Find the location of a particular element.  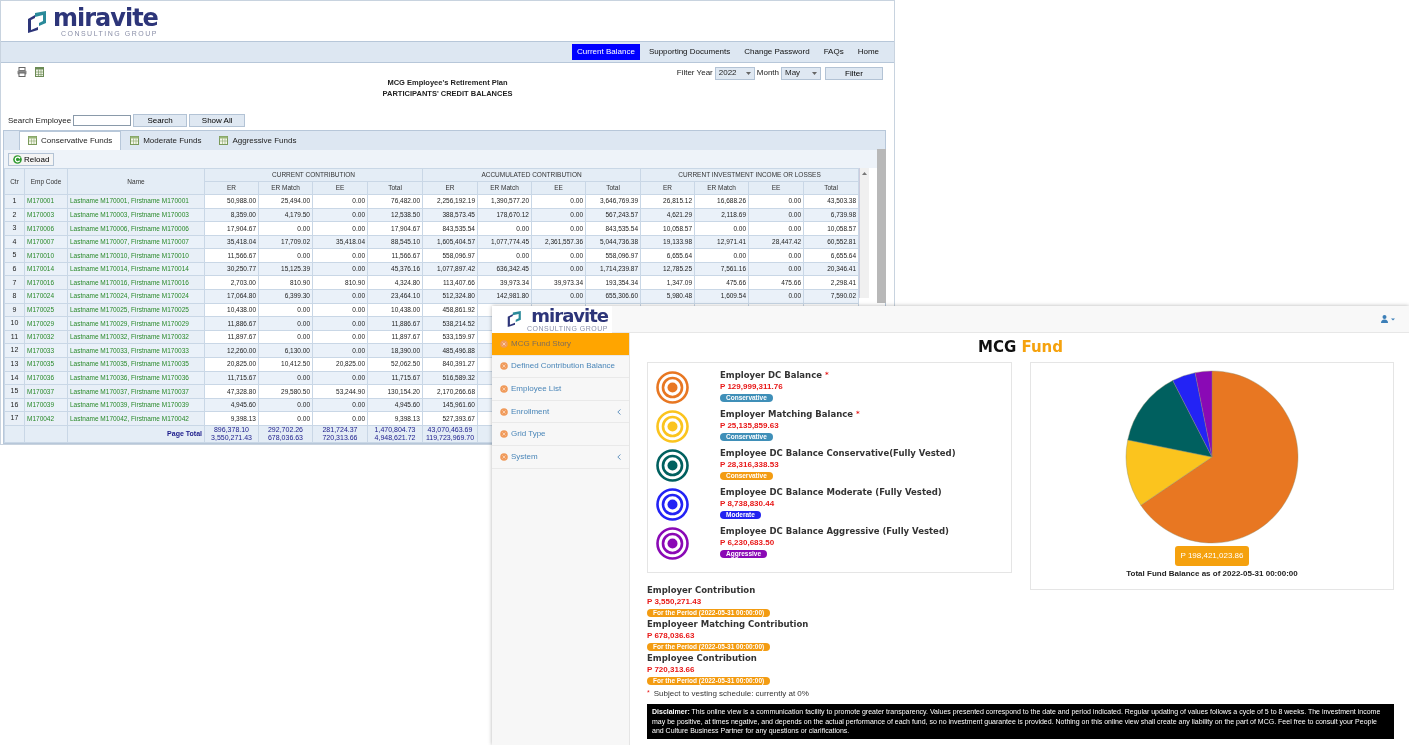

contribution-amount: P 720,313.66 is located at coordinates (671, 669).